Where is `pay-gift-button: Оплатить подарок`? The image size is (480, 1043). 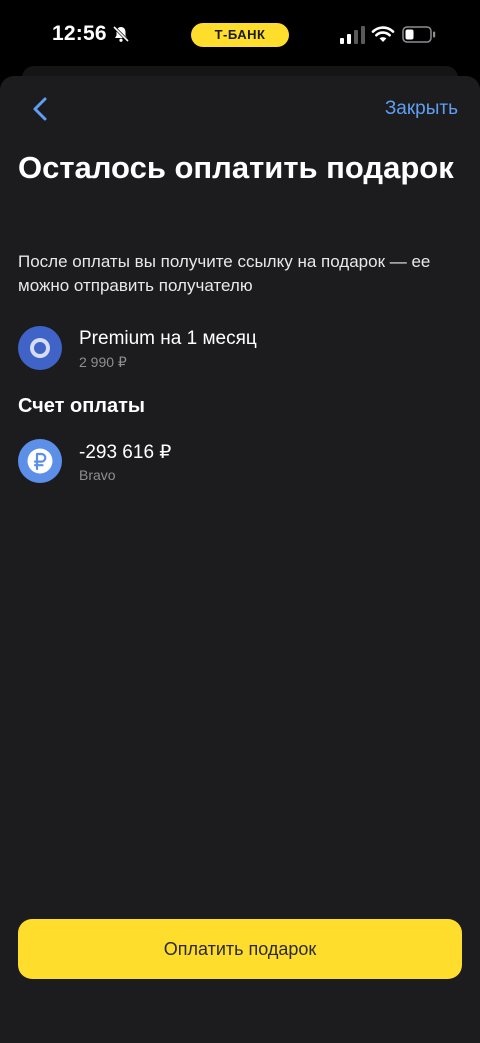 pay-gift-button: Оплатить подарок is located at coordinates (240, 949).